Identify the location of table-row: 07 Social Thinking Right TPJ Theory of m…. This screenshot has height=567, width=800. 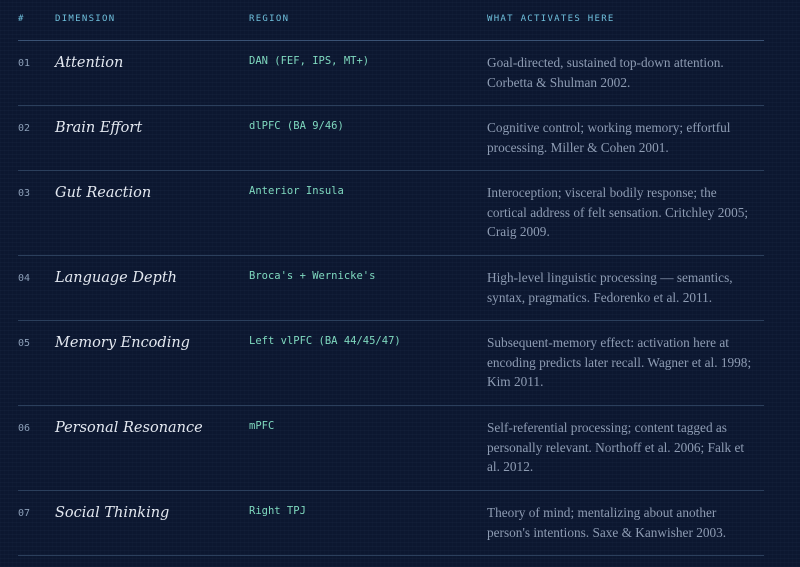
(391, 523).